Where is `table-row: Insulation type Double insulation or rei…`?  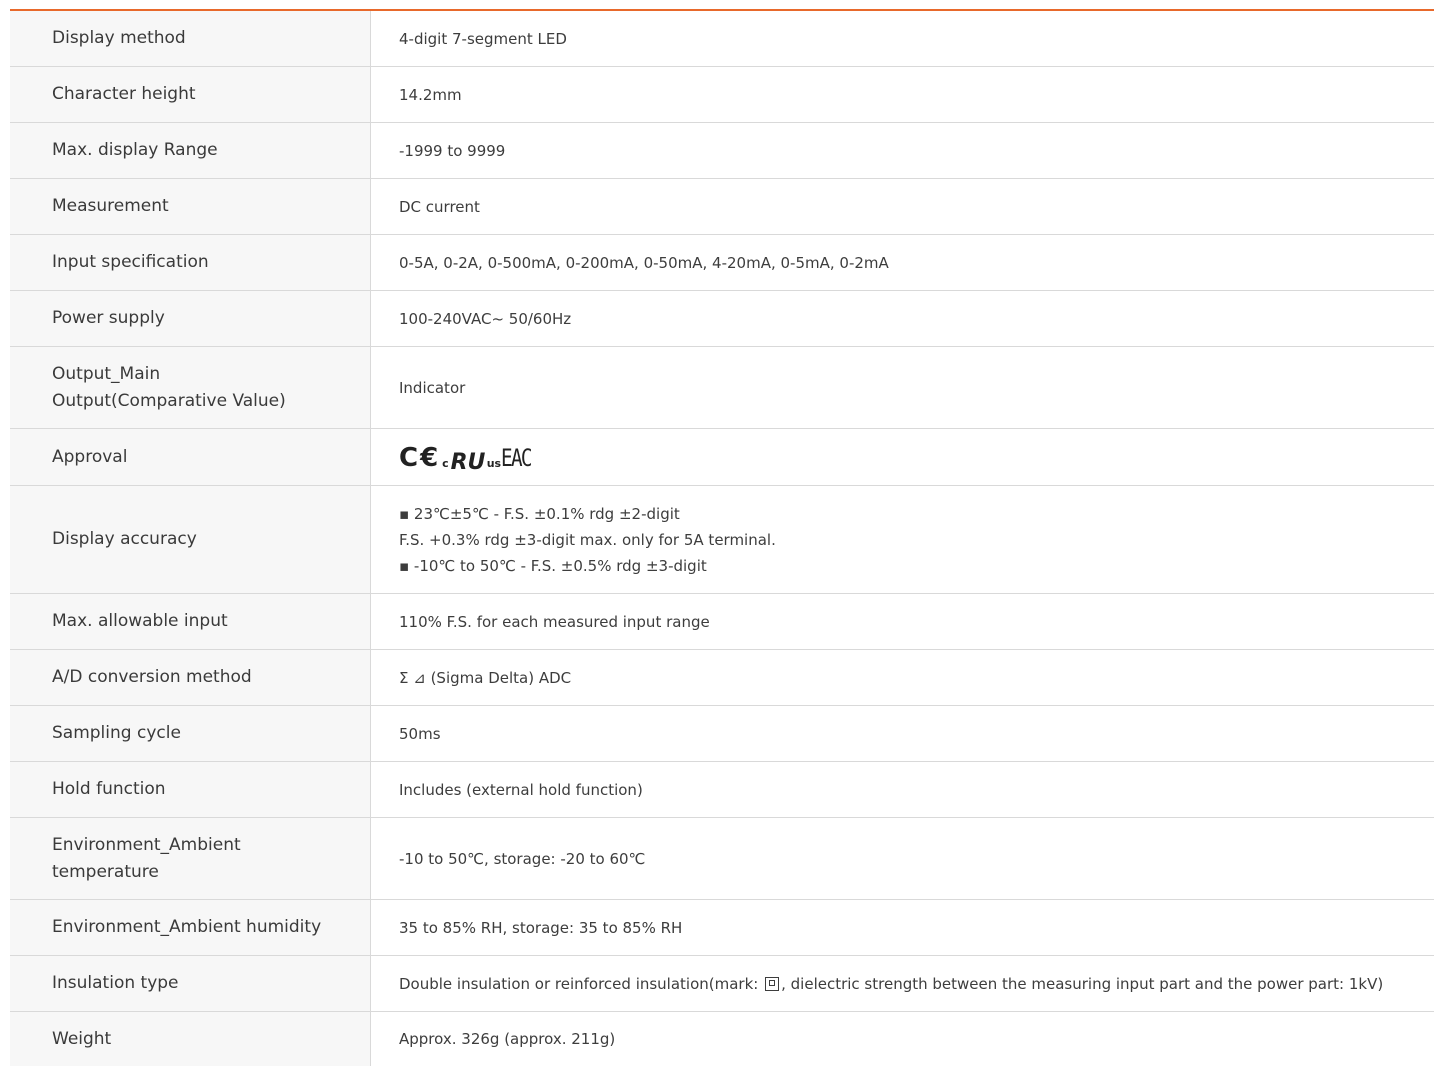
table-row: Insulation type Double insulation or rei… is located at coordinates (722, 984).